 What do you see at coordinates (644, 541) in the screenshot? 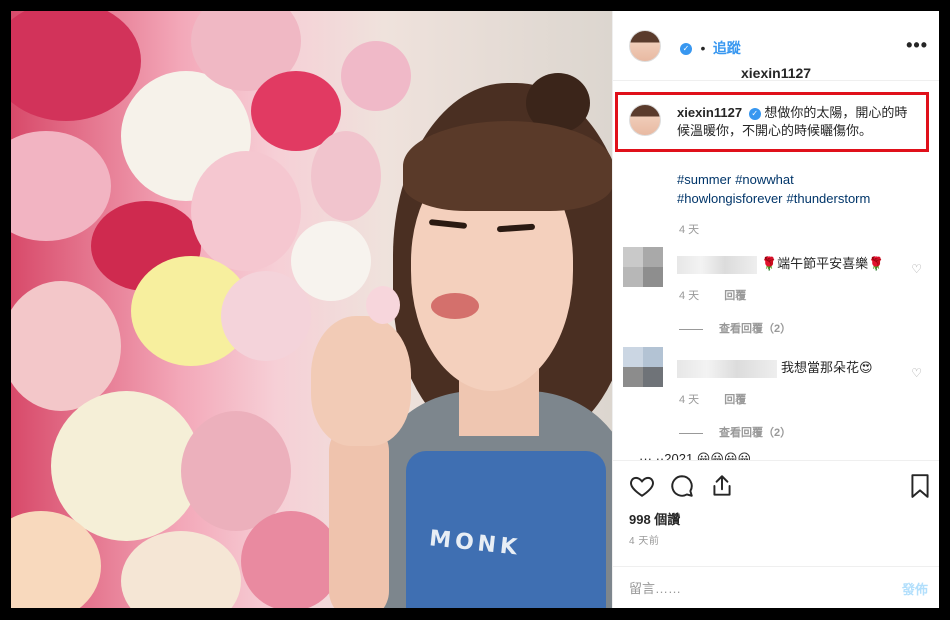
I see `post-timestamp: 4 天前` at bounding box center [644, 541].